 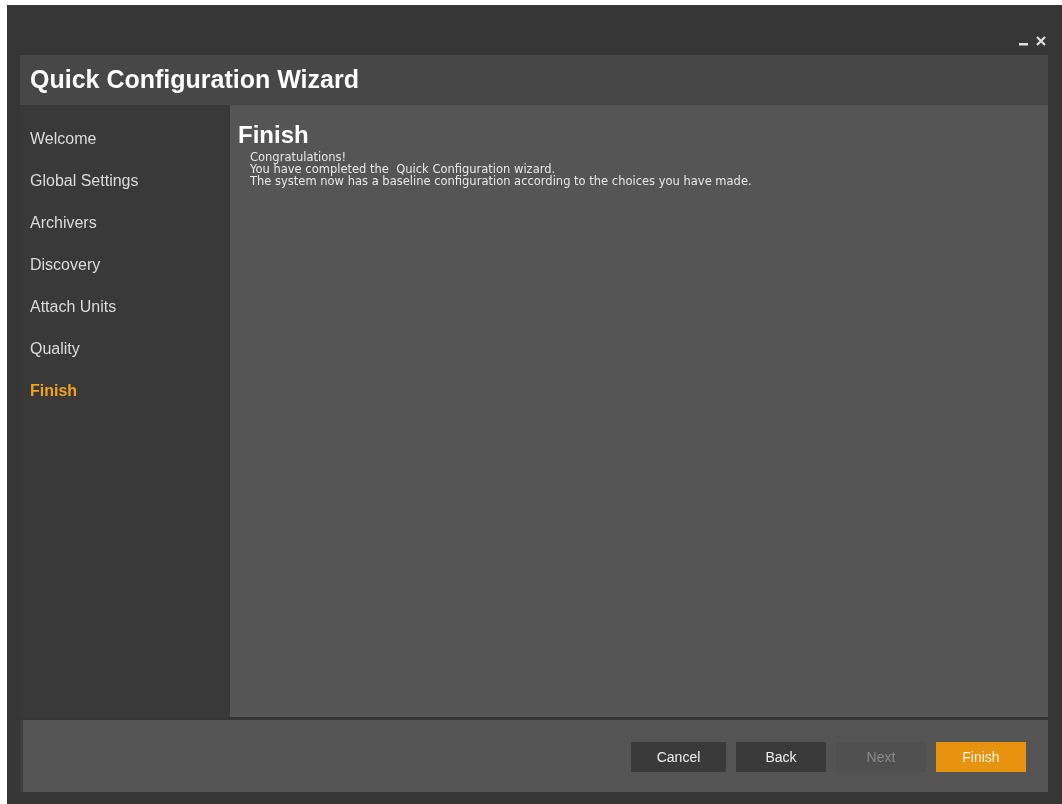 I want to click on message-line: Congratulations!, so click(x=298, y=157).